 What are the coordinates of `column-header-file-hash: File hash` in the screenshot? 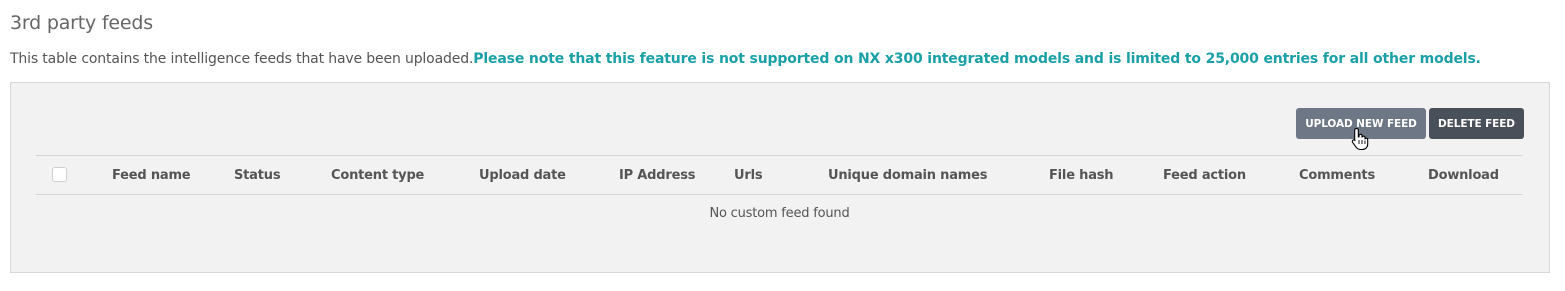 It's located at (1081, 176).